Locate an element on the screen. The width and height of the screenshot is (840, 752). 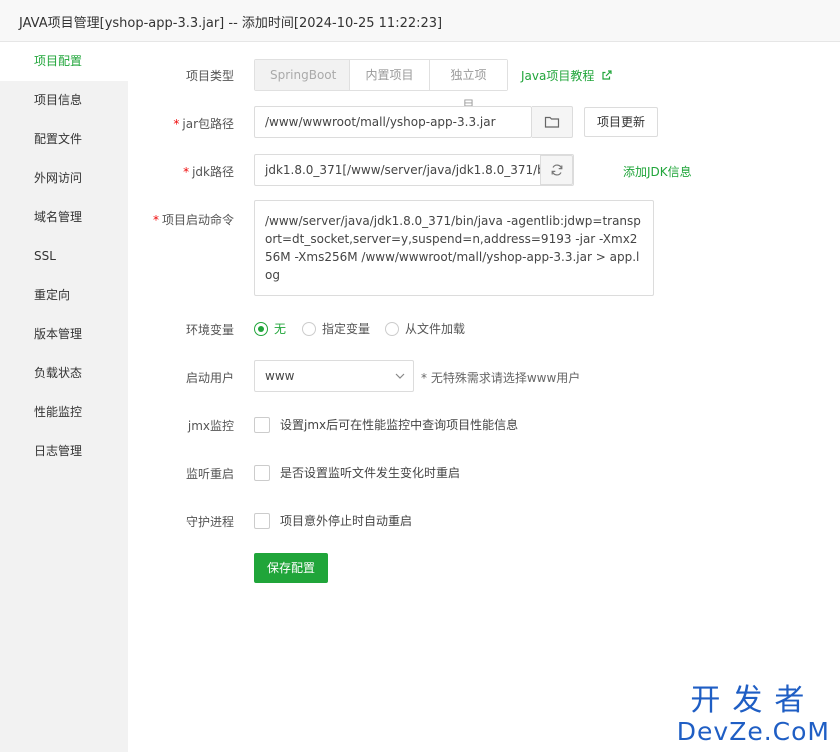
sidebar-item-config-file: 配置文件 is located at coordinates (64, 139).